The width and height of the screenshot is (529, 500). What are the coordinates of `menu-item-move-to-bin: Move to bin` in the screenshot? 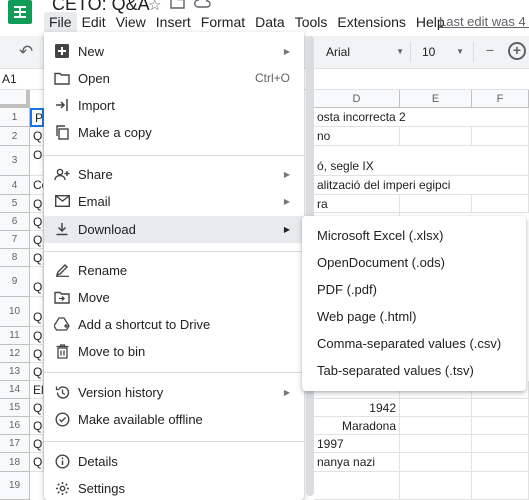 It's located at (174, 351).